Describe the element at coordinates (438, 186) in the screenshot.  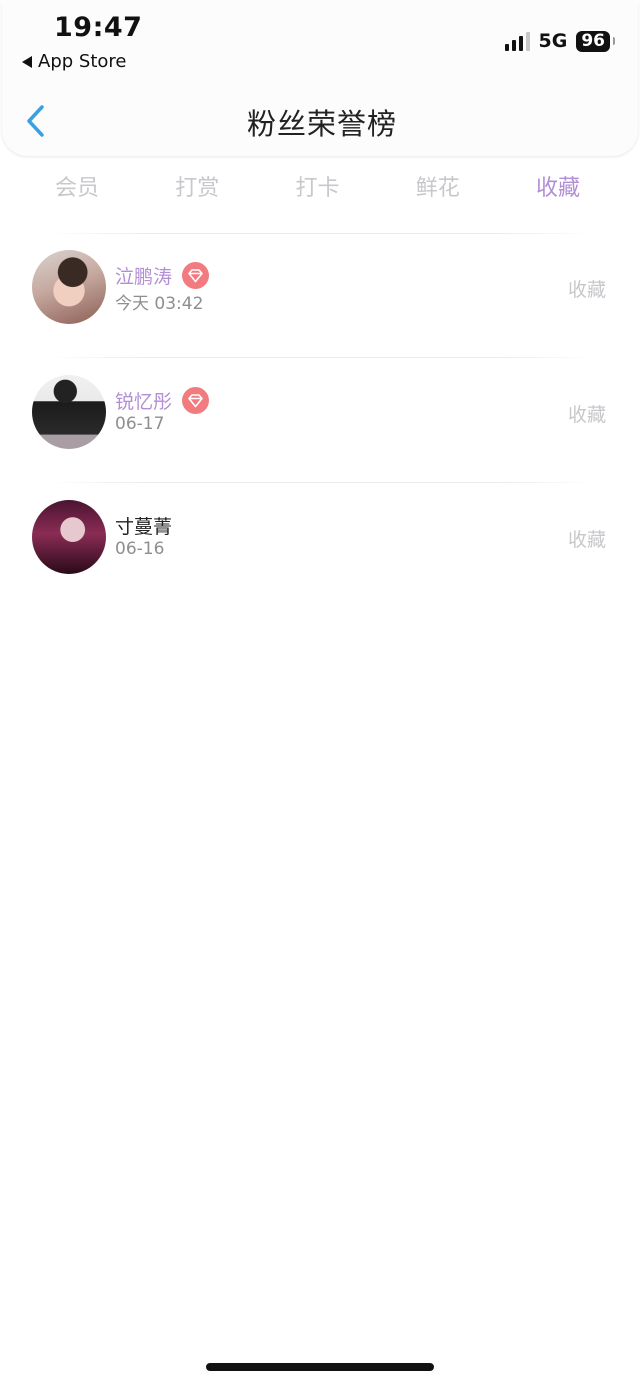
I see `tab-flowers: 鲜花` at that location.